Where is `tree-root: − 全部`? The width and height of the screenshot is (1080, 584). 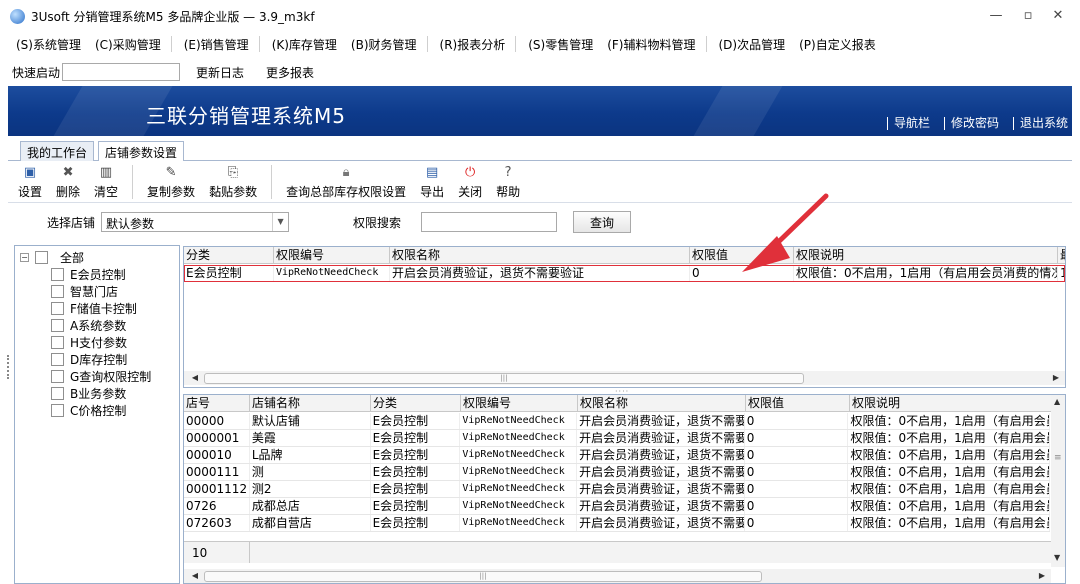
tree-root: − 全部 is located at coordinates (52, 257).